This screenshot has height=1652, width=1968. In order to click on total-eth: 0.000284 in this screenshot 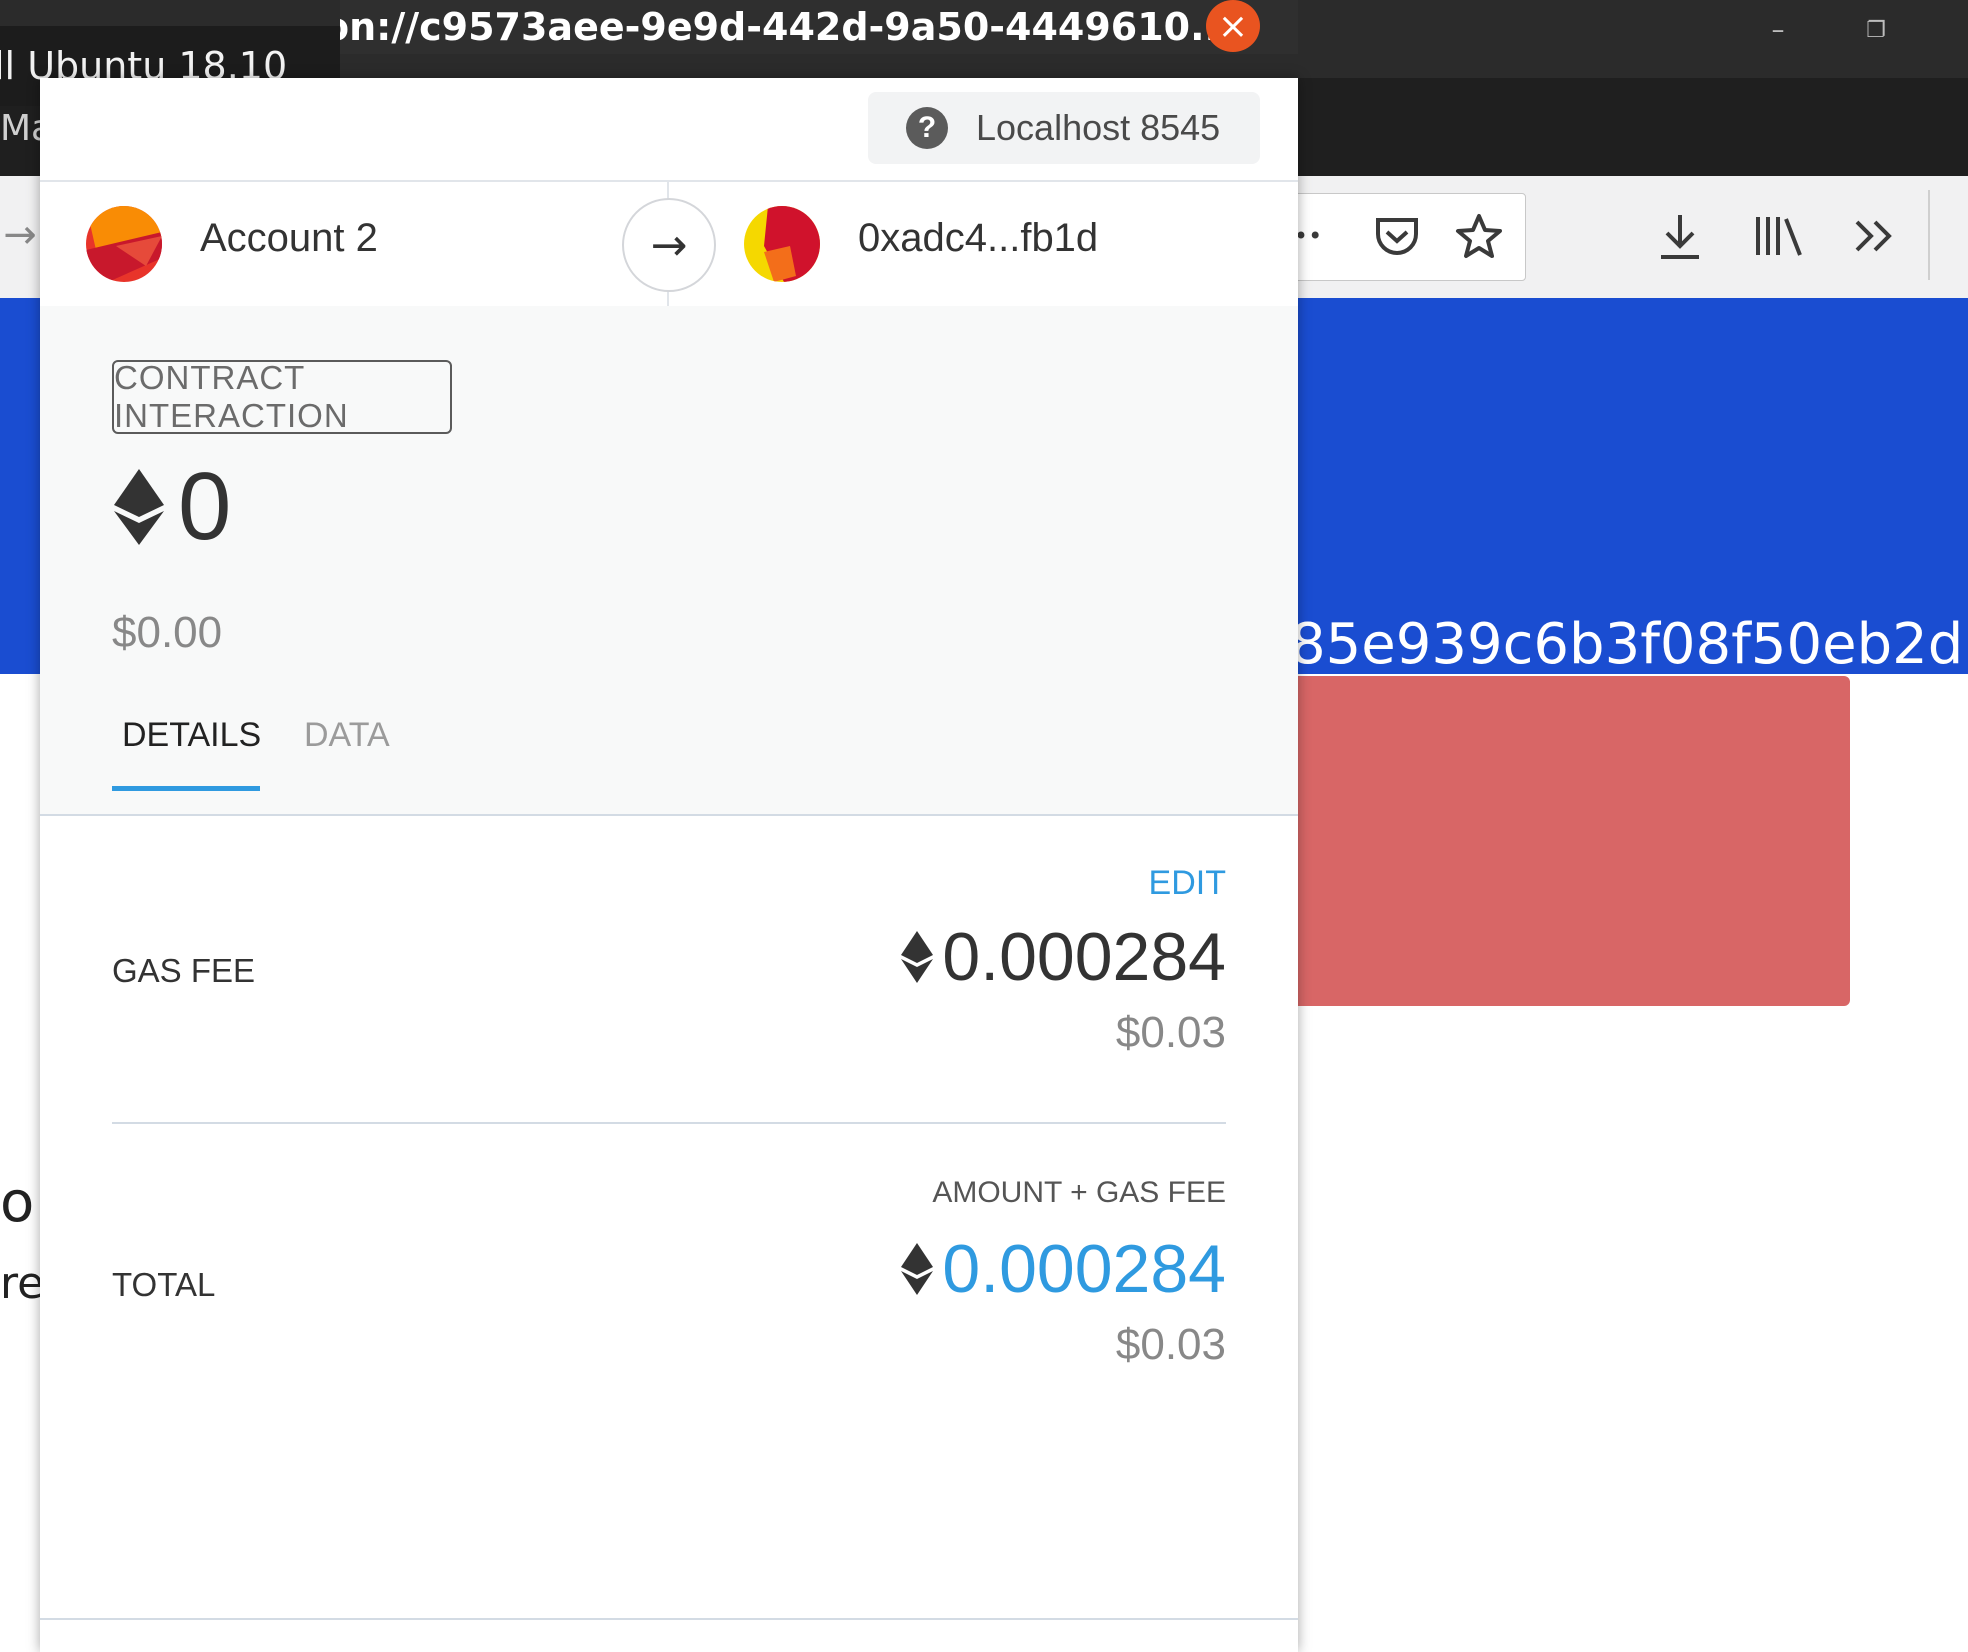, I will do `click(1084, 1269)`.